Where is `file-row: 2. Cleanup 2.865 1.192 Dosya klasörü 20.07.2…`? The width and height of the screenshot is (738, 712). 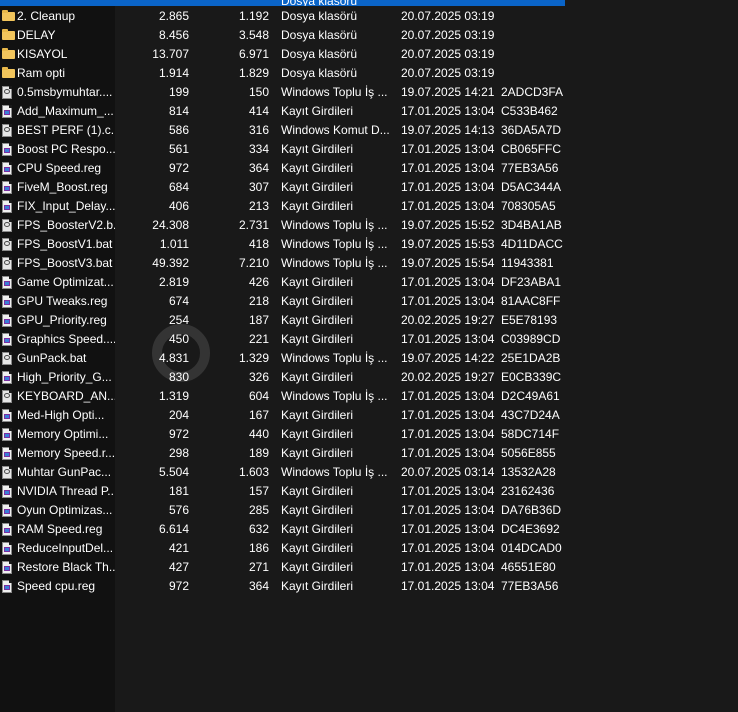
file-row: 2. Cleanup 2.865 1.192 Dosya klasörü 20.07.2… is located at coordinates (369, 16).